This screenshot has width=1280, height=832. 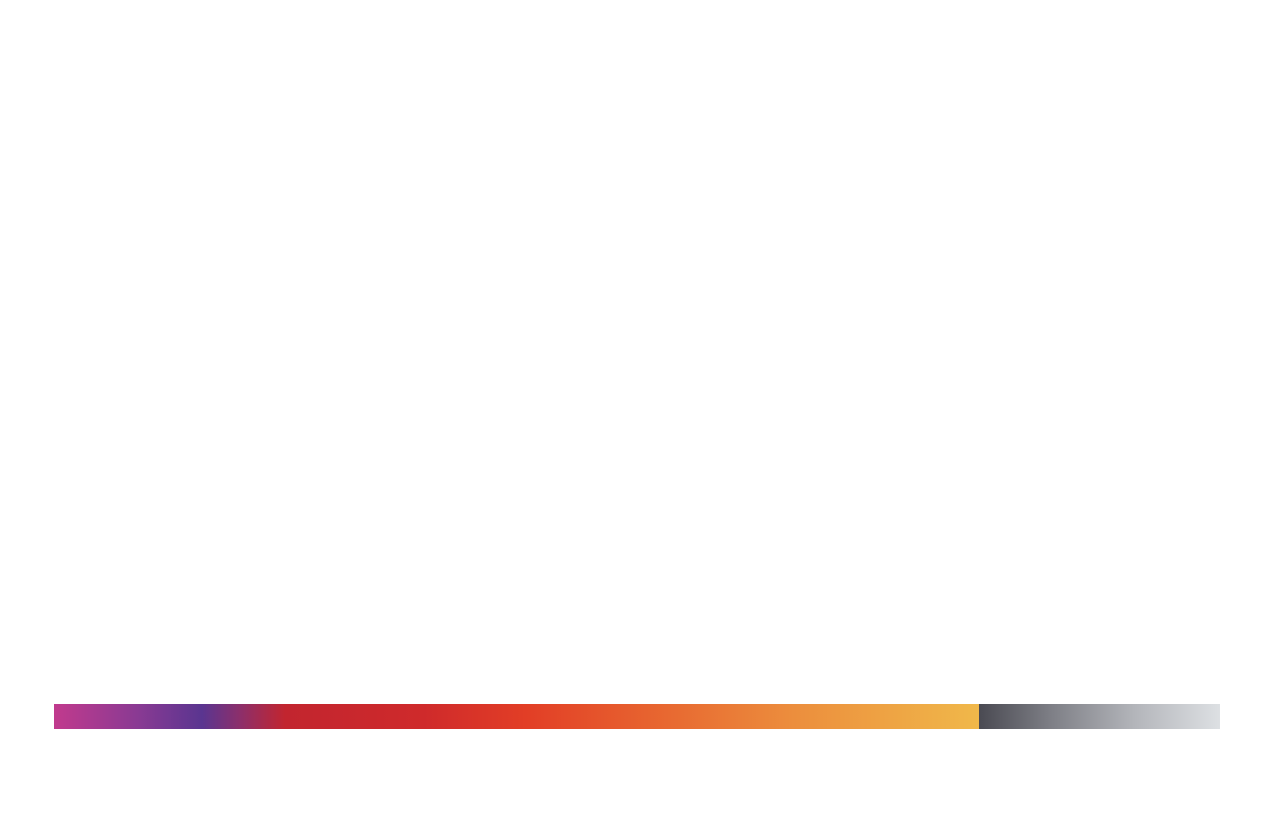 I want to click on color-gradient-segment, so click(x=516, y=716).